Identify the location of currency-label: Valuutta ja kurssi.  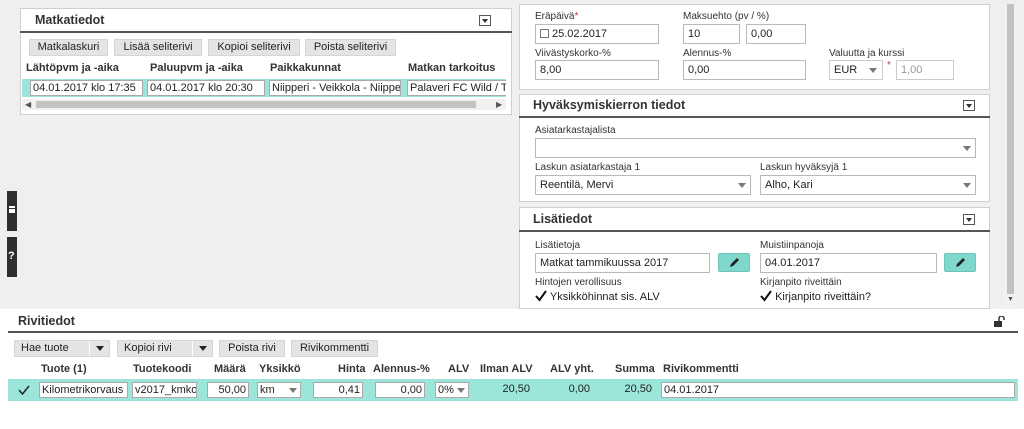
(867, 53).